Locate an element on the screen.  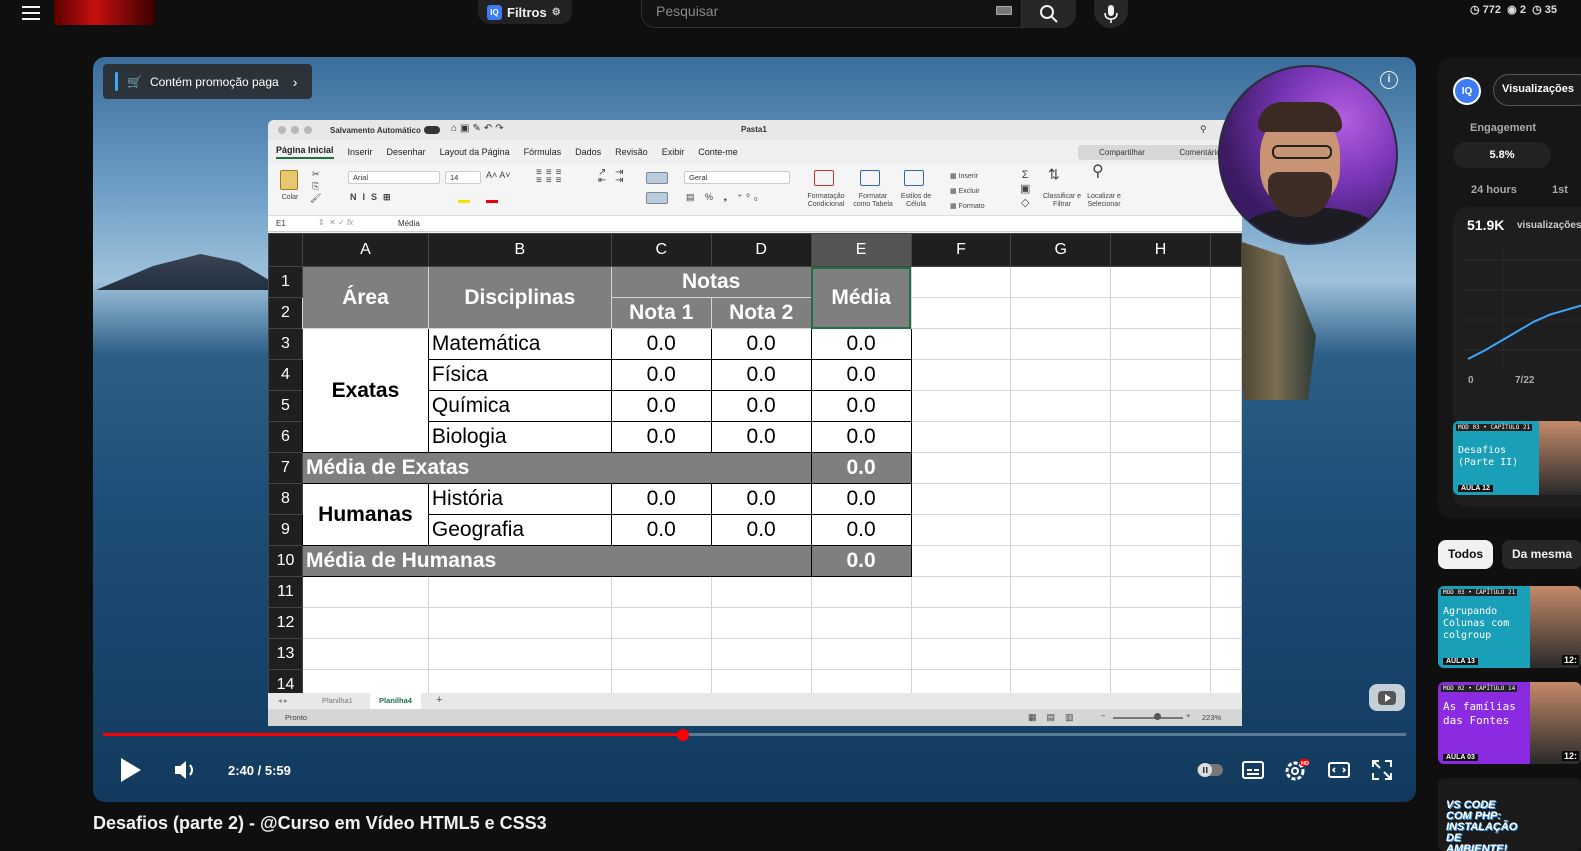
autosave-label: Salvamento Automático is located at coordinates (375, 130).